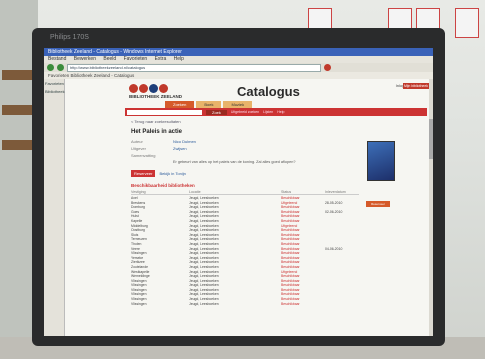 This screenshot has height=359, width=485. What do you see at coordinates (286, 192) in the screenshot?
I see `column-header: Status` at bounding box center [286, 192].